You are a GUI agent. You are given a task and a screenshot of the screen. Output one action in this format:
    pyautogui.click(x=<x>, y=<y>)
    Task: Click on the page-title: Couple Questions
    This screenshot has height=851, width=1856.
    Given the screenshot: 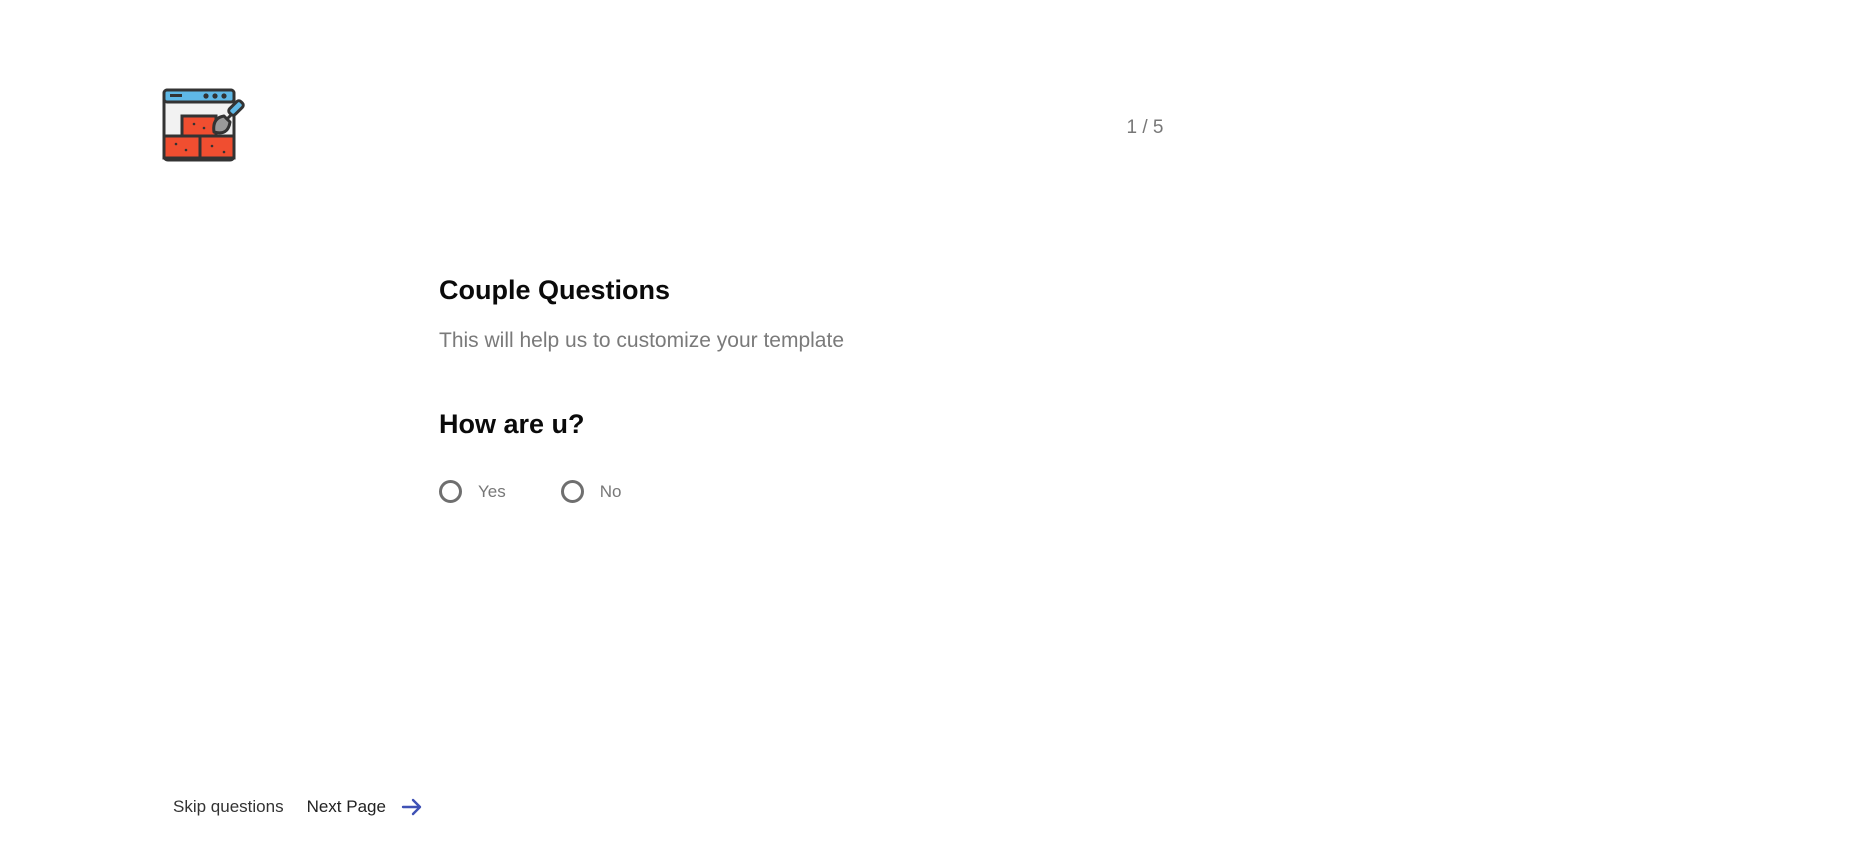 What is the action you would take?
    pyautogui.click(x=555, y=290)
    